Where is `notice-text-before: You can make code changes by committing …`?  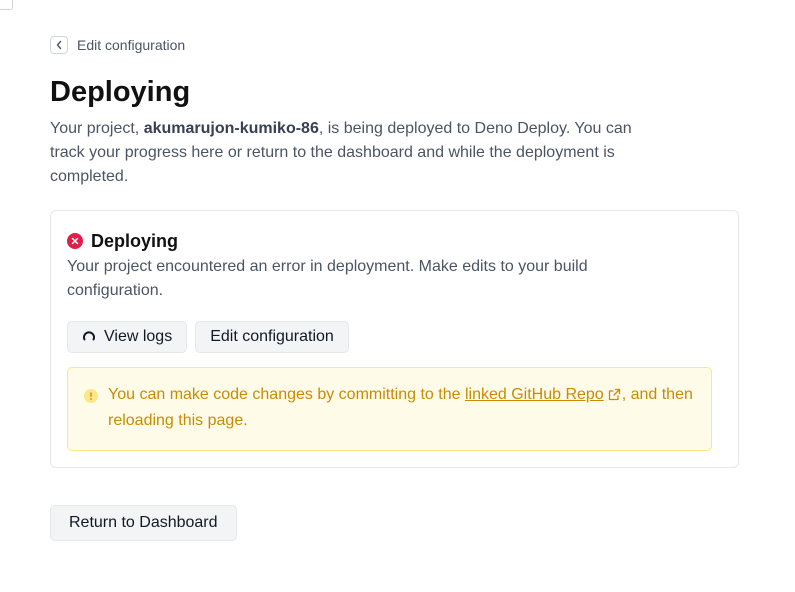
notice-text-before: You can make code changes by committing … is located at coordinates (286, 394).